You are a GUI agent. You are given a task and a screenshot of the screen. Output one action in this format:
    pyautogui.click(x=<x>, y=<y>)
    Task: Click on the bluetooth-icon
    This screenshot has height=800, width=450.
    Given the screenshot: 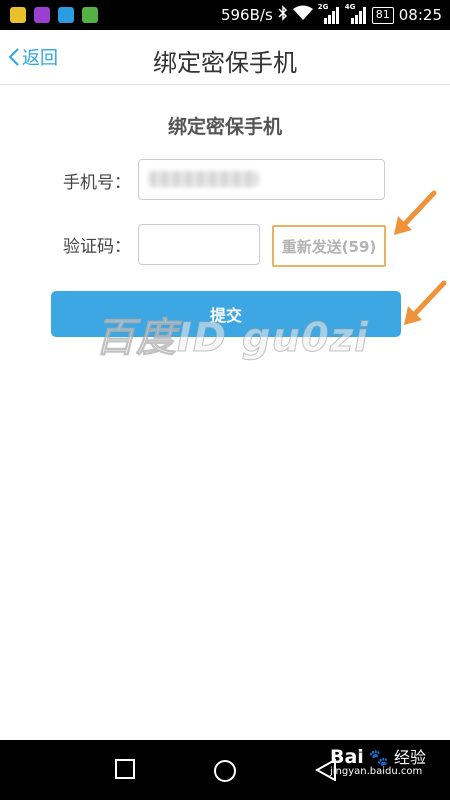 What is the action you would take?
    pyautogui.click(x=283, y=15)
    